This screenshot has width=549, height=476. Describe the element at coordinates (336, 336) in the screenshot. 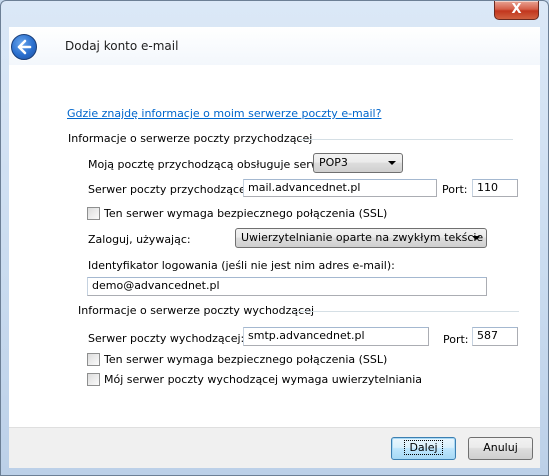

I see `outgoing-server-input: smtp.advancednet.pl` at that location.